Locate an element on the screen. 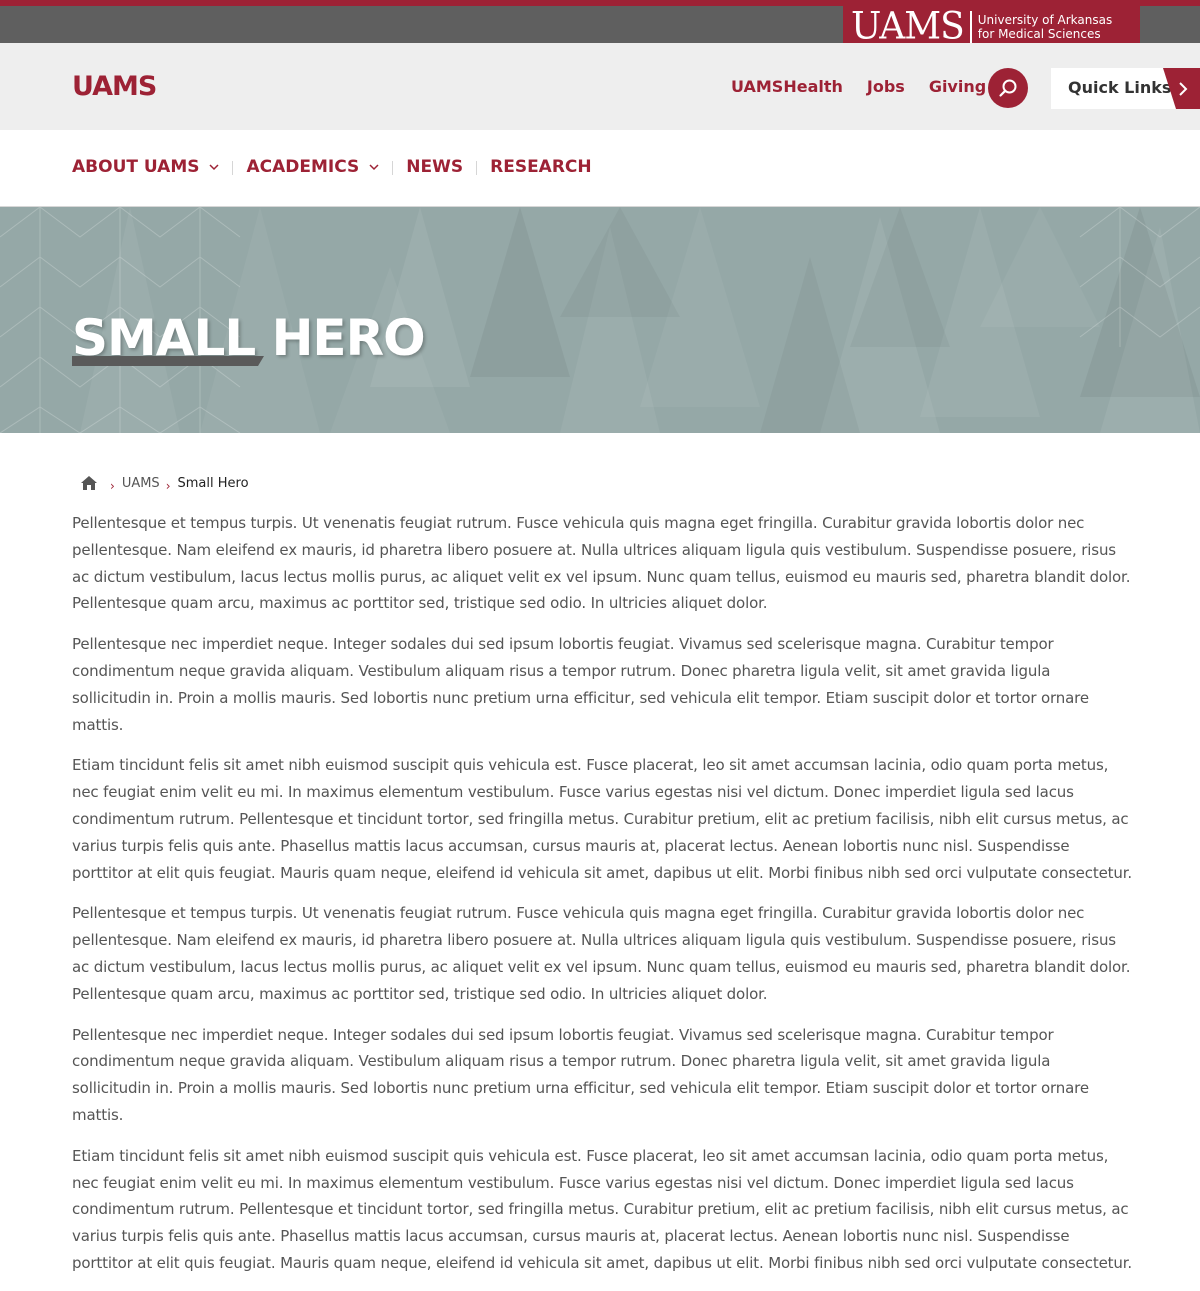  chevron-right-icon is located at coordinates (1183, 89).